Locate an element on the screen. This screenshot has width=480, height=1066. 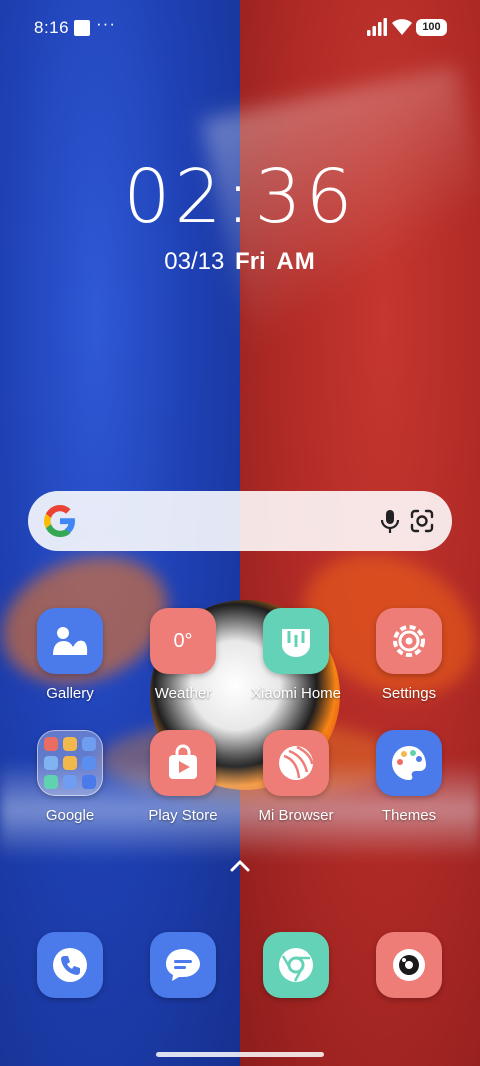
ampm-text: AM is located at coordinates (296, 261).